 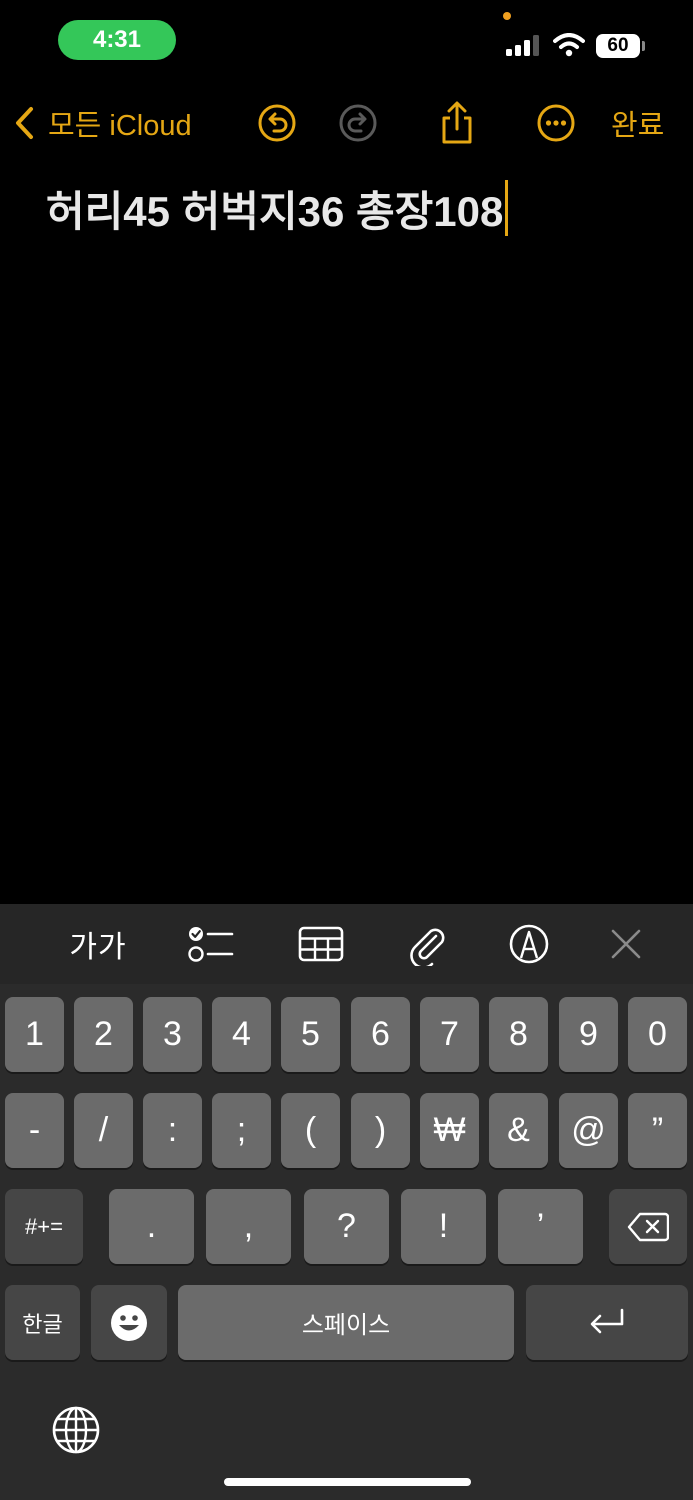 What do you see at coordinates (569, 45) in the screenshot?
I see `wifi-icon` at bounding box center [569, 45].